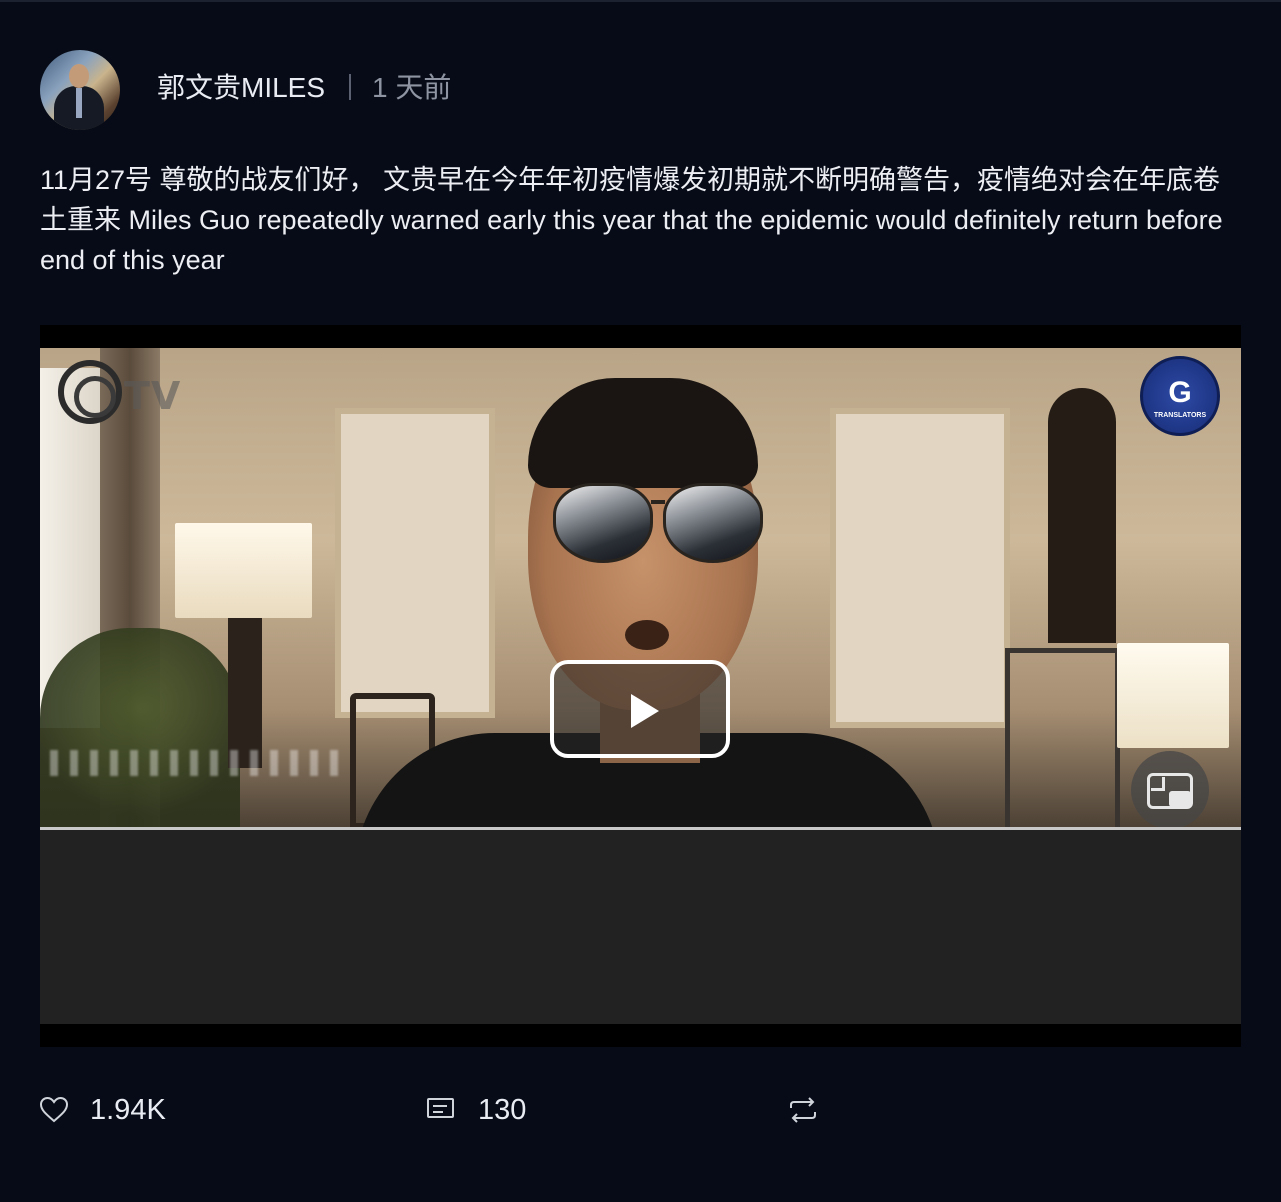  Describe the element at coordinates (90, 392) in the screenshot. I see `gtv-logo-icon` at that location.